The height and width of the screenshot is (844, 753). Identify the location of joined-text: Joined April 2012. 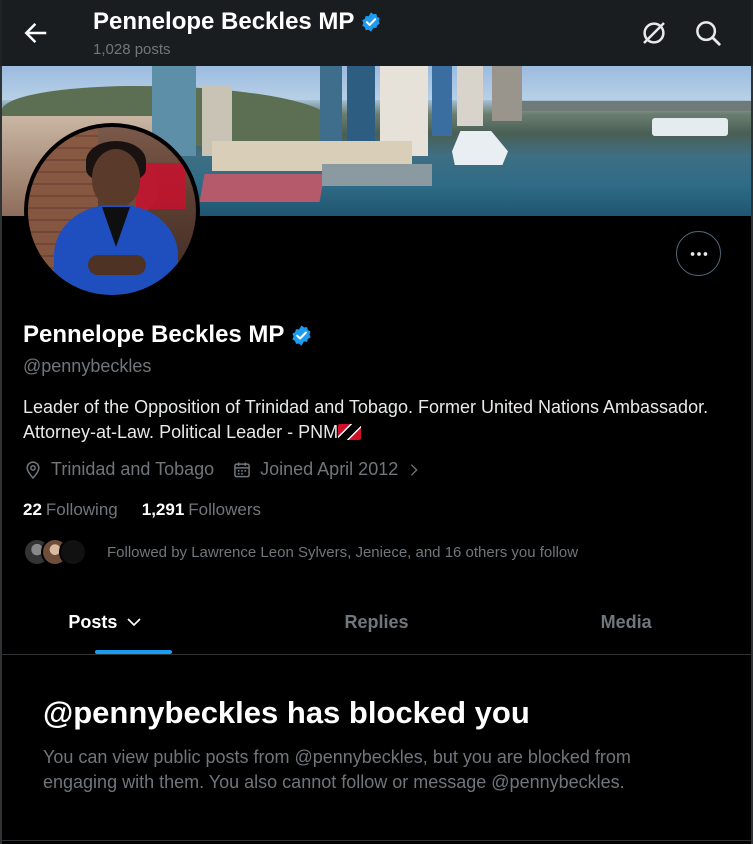
(329, 469).